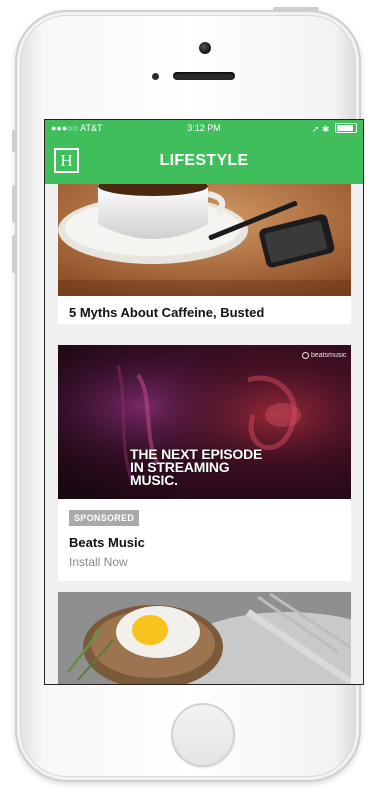 This screenshot has width=379, height=793. I want to click on ad-image-headline: THE NEXT EPISODE IN STREAMING MUSIC., so click(196, 467).